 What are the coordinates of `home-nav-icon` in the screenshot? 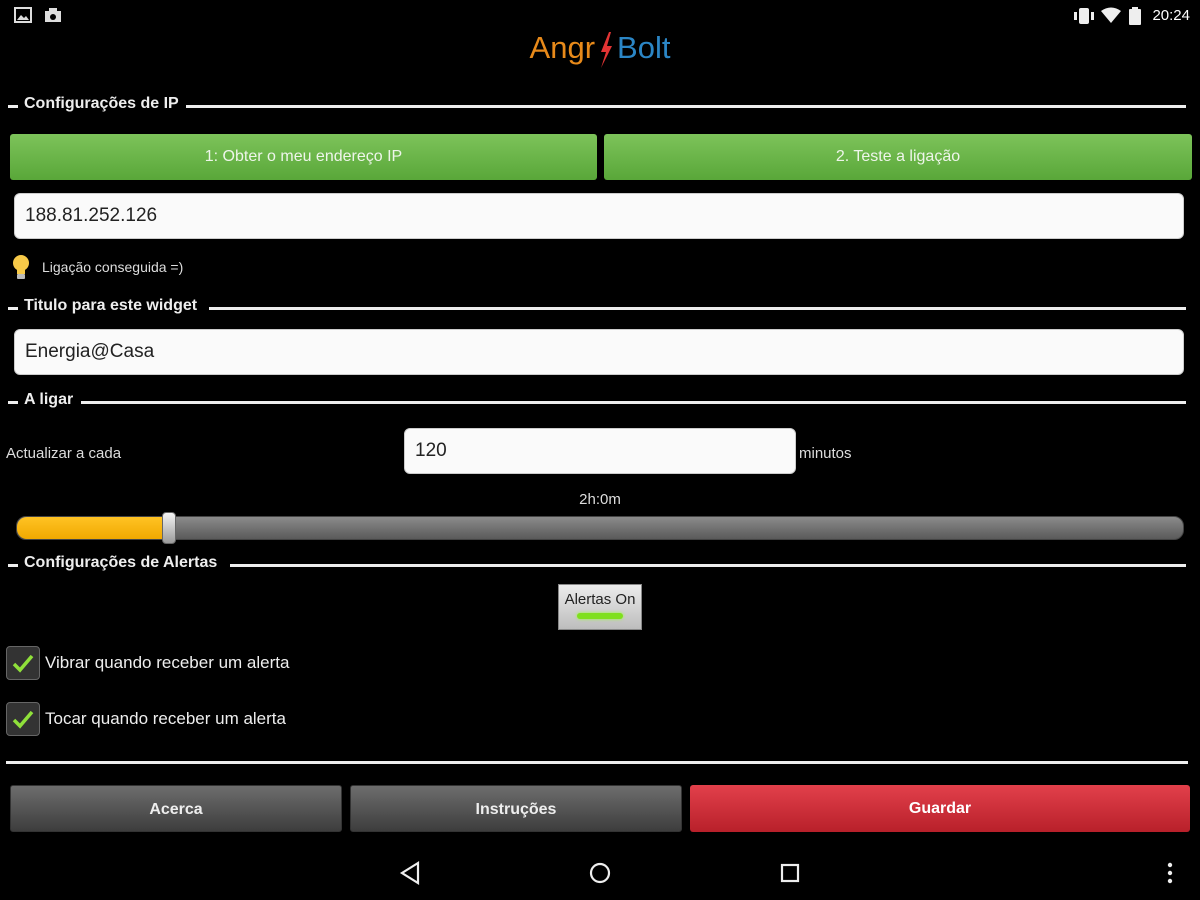 It's located at (600, 873).